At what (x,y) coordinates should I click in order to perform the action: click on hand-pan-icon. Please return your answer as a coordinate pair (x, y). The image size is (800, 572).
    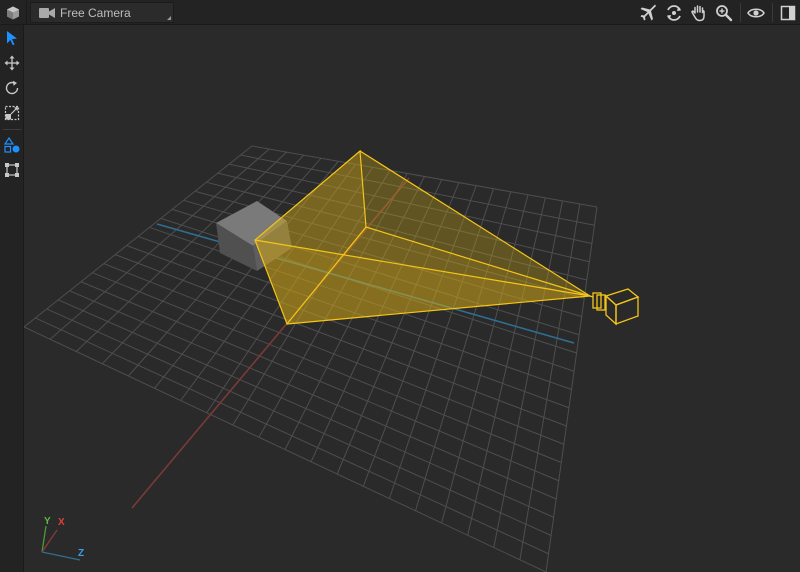
    Looking at the image, I should click on (699, 13).